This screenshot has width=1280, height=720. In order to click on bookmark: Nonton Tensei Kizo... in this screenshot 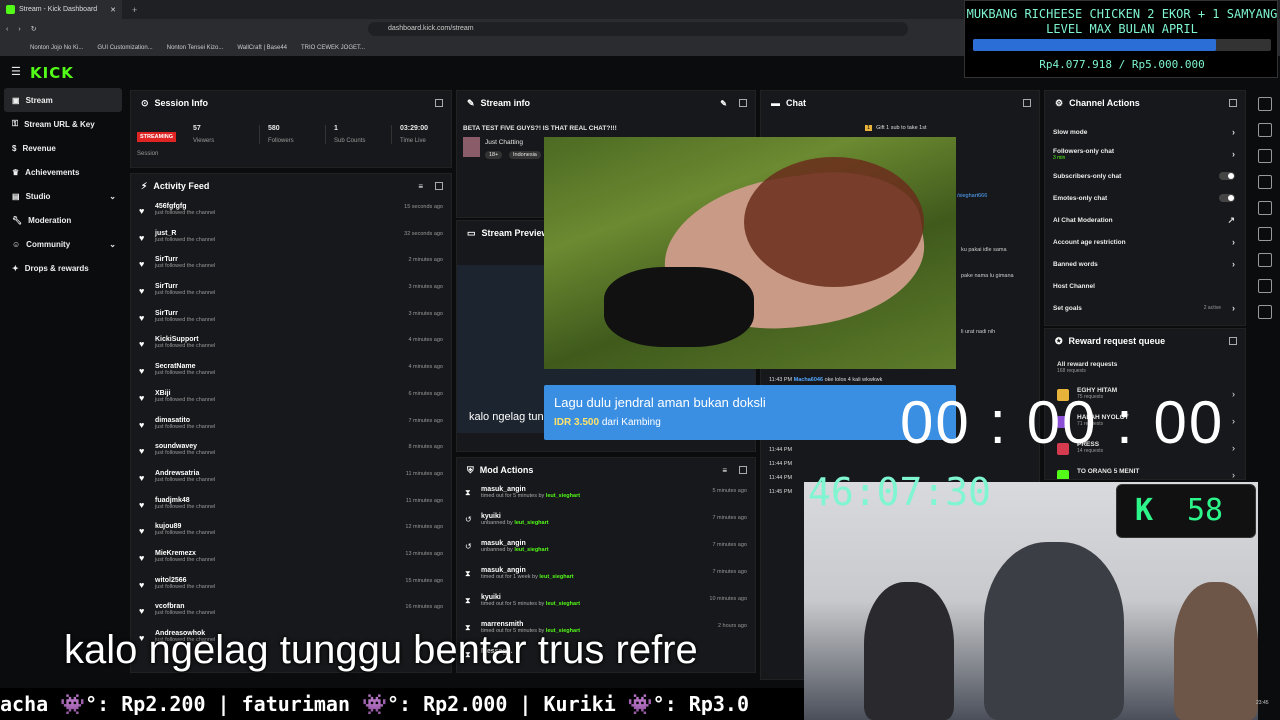, I will do `click(195, 48)`.